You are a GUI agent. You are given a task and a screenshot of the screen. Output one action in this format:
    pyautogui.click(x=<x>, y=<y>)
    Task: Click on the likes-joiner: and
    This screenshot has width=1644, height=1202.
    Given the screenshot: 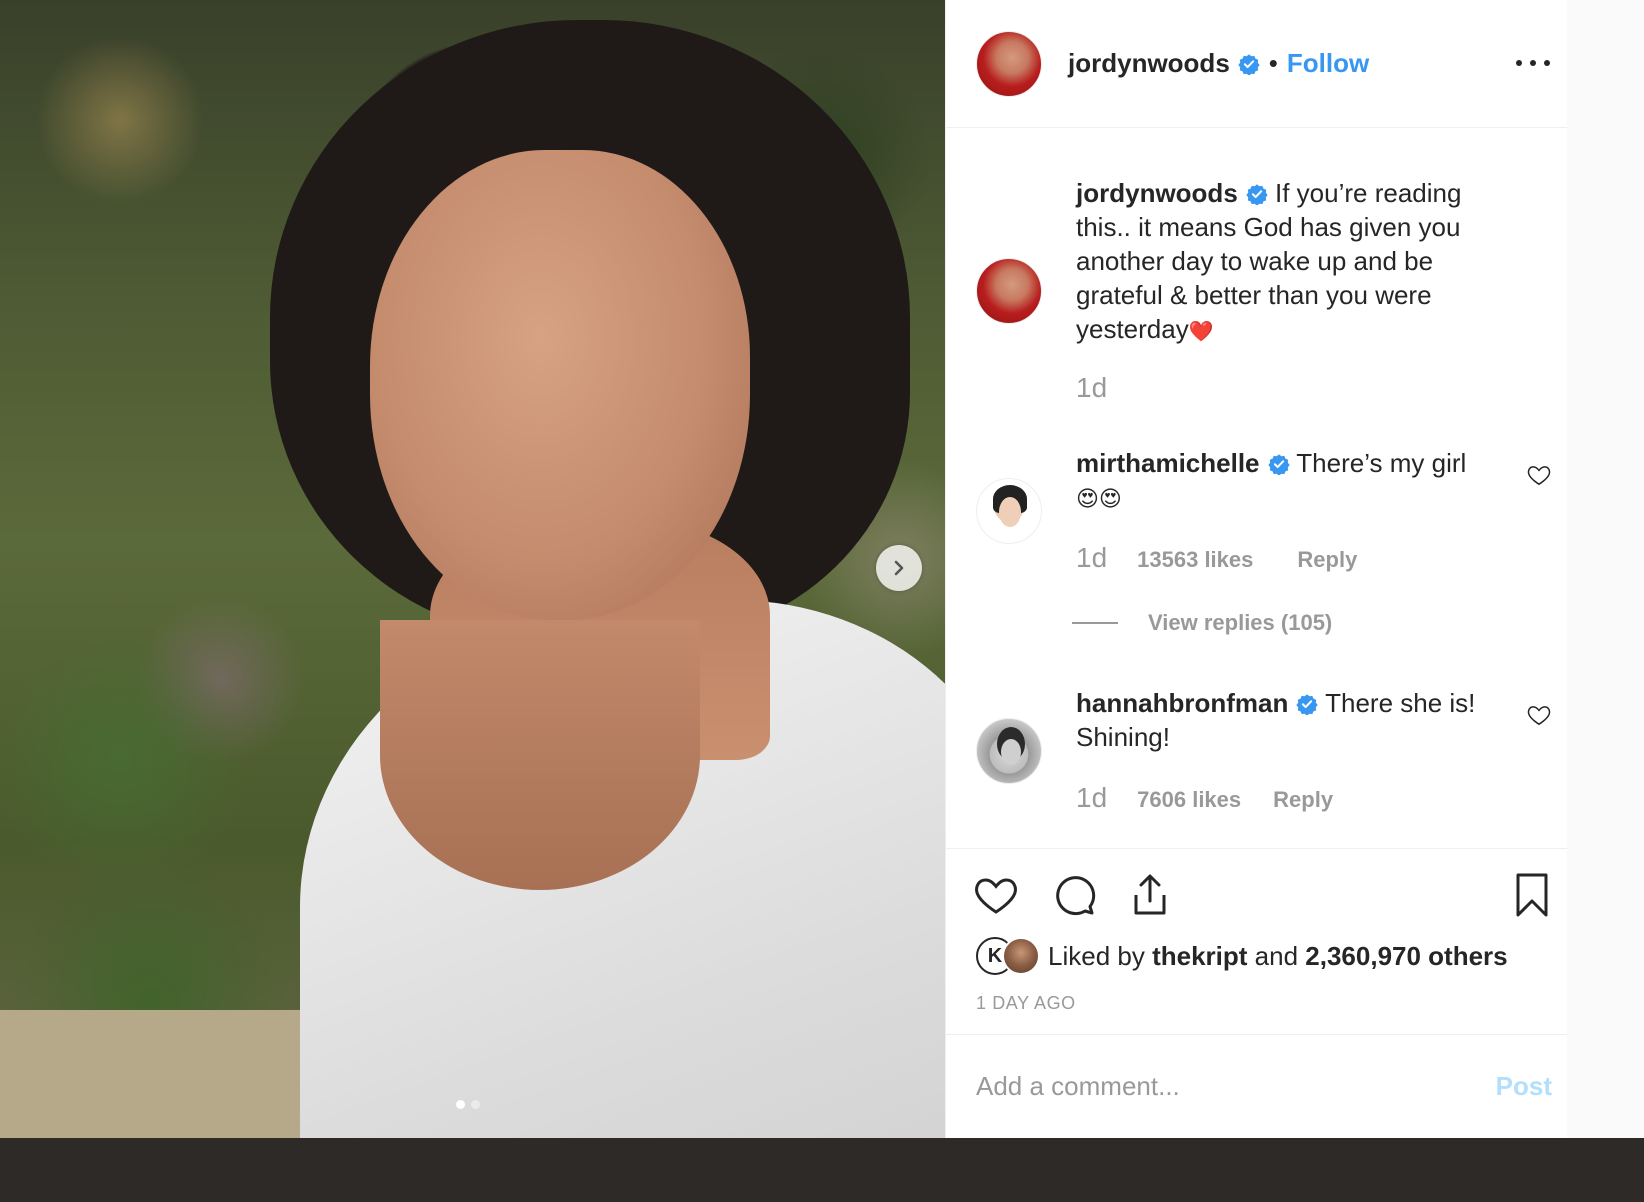 What is the action you would take?
    pyautogui.click(x=1276, y=955)
    